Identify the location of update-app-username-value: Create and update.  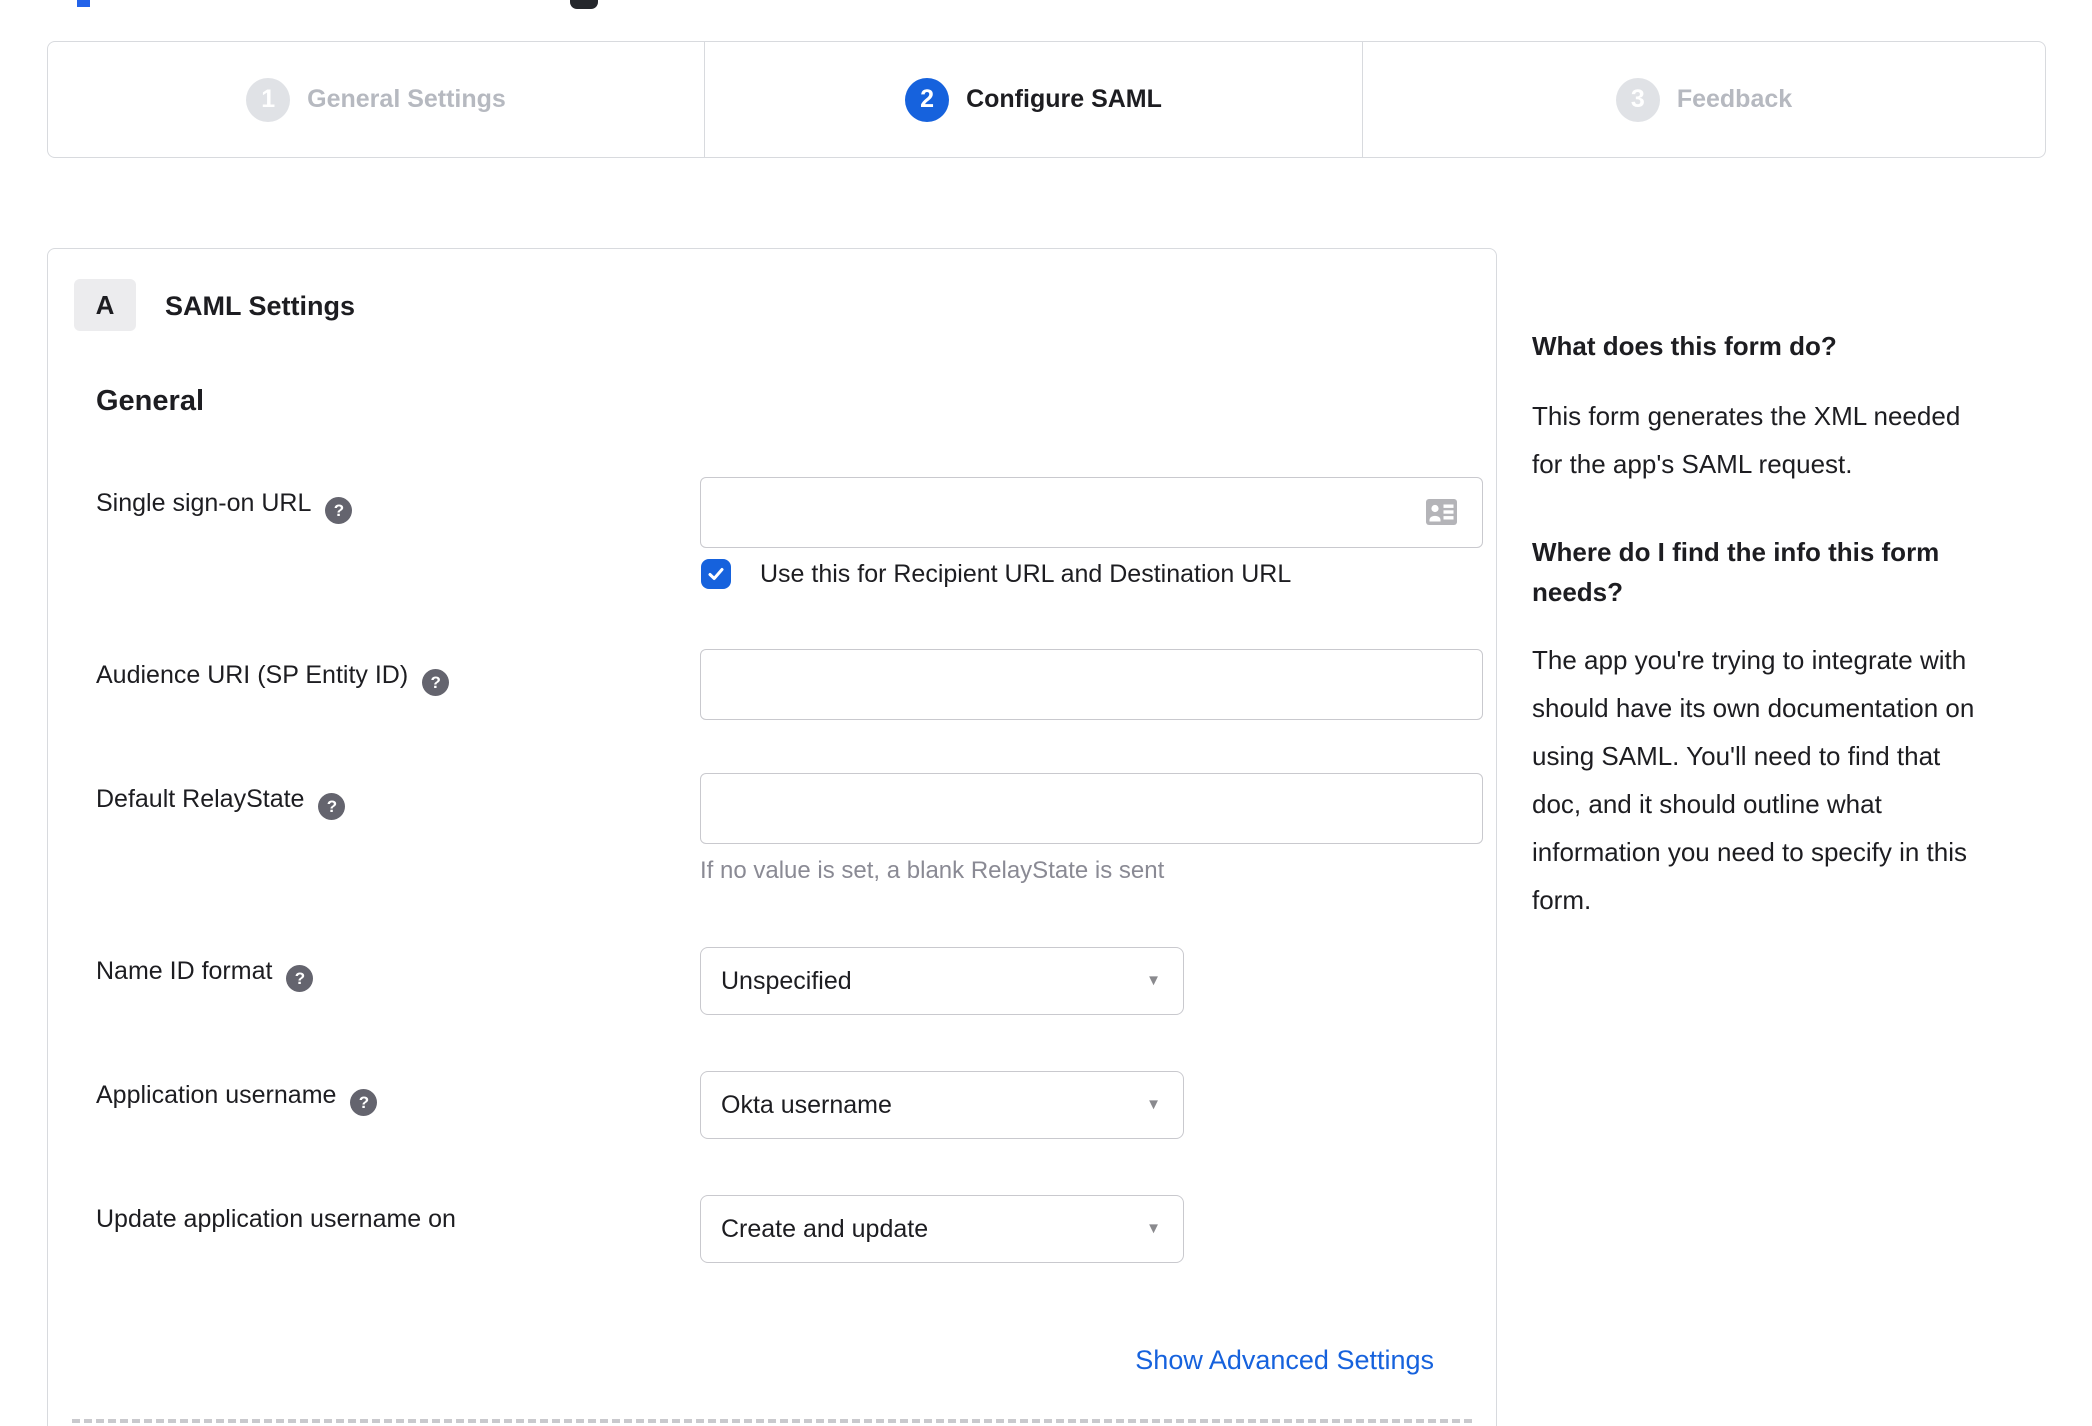
(825, 1229).